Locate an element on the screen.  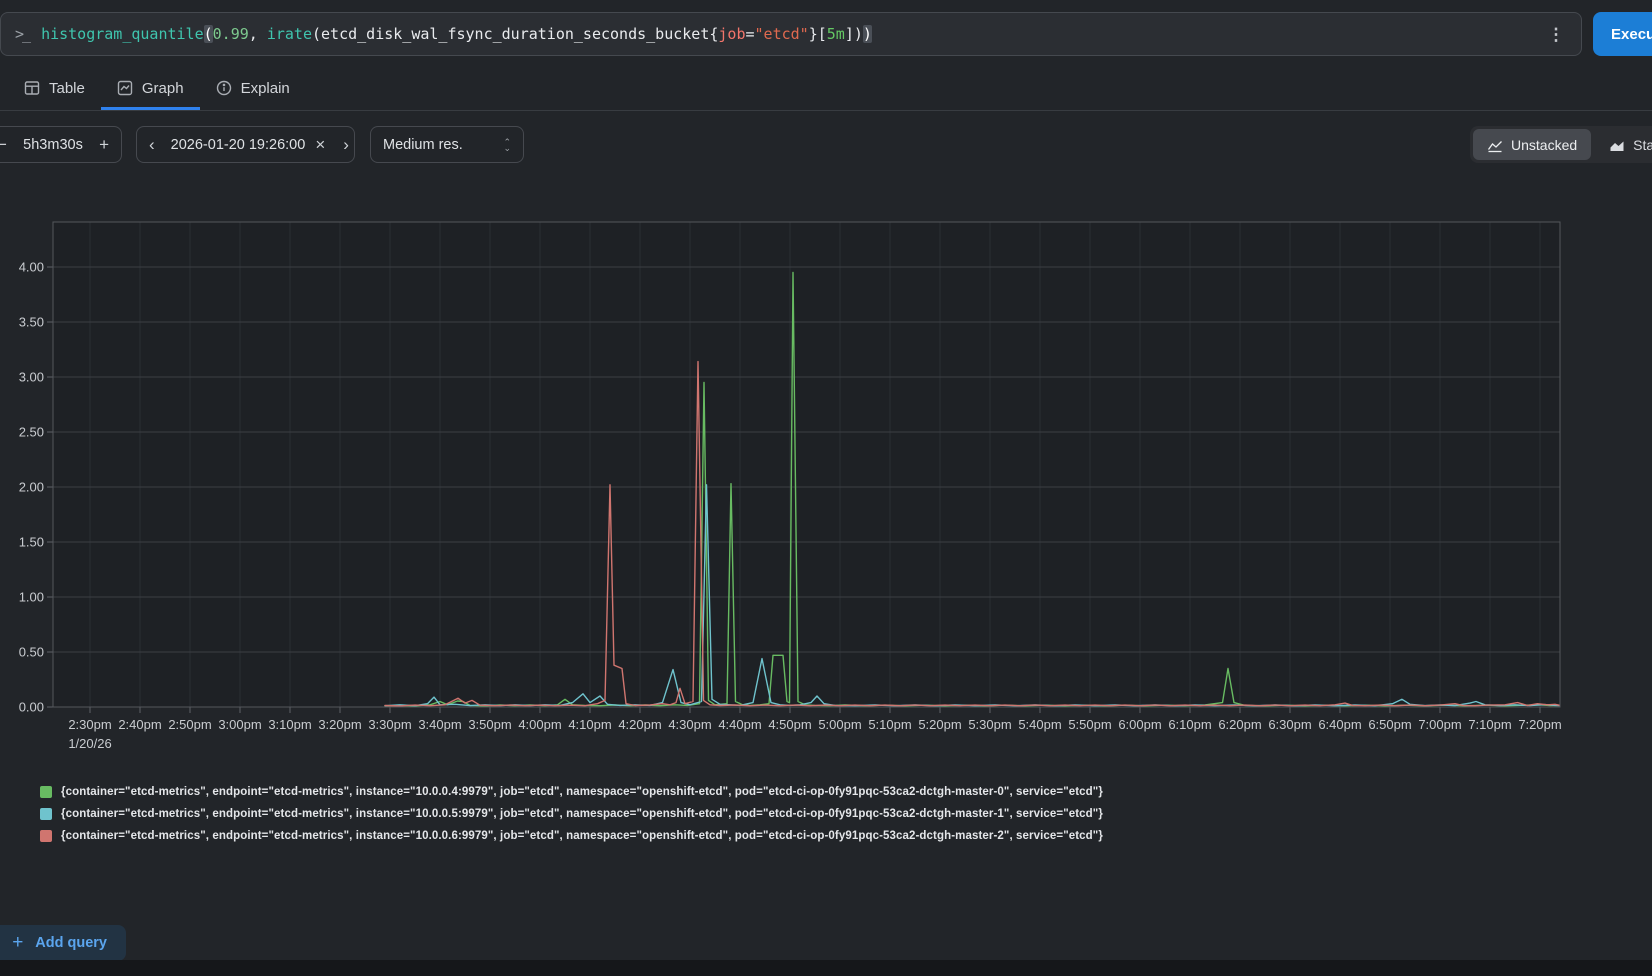
x-axis-tick-label: 3:50pm is located at coordinates (489, 724).